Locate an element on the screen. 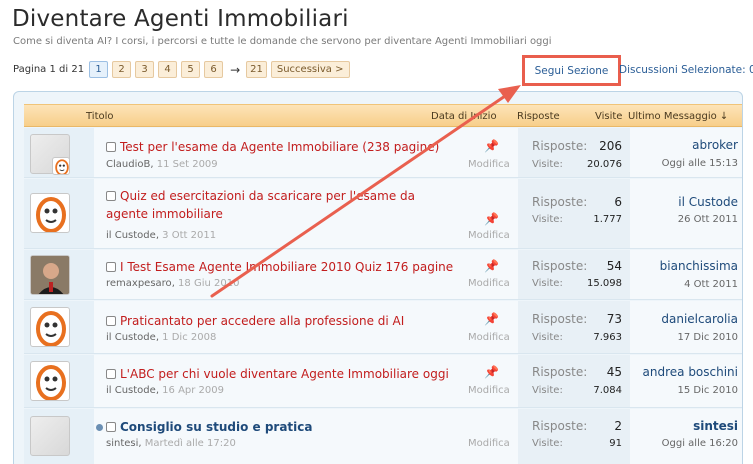 This screenshot has width=753, height=464. thread-title: Consiglio su studio e pratica is located at coordinates (282, 427).